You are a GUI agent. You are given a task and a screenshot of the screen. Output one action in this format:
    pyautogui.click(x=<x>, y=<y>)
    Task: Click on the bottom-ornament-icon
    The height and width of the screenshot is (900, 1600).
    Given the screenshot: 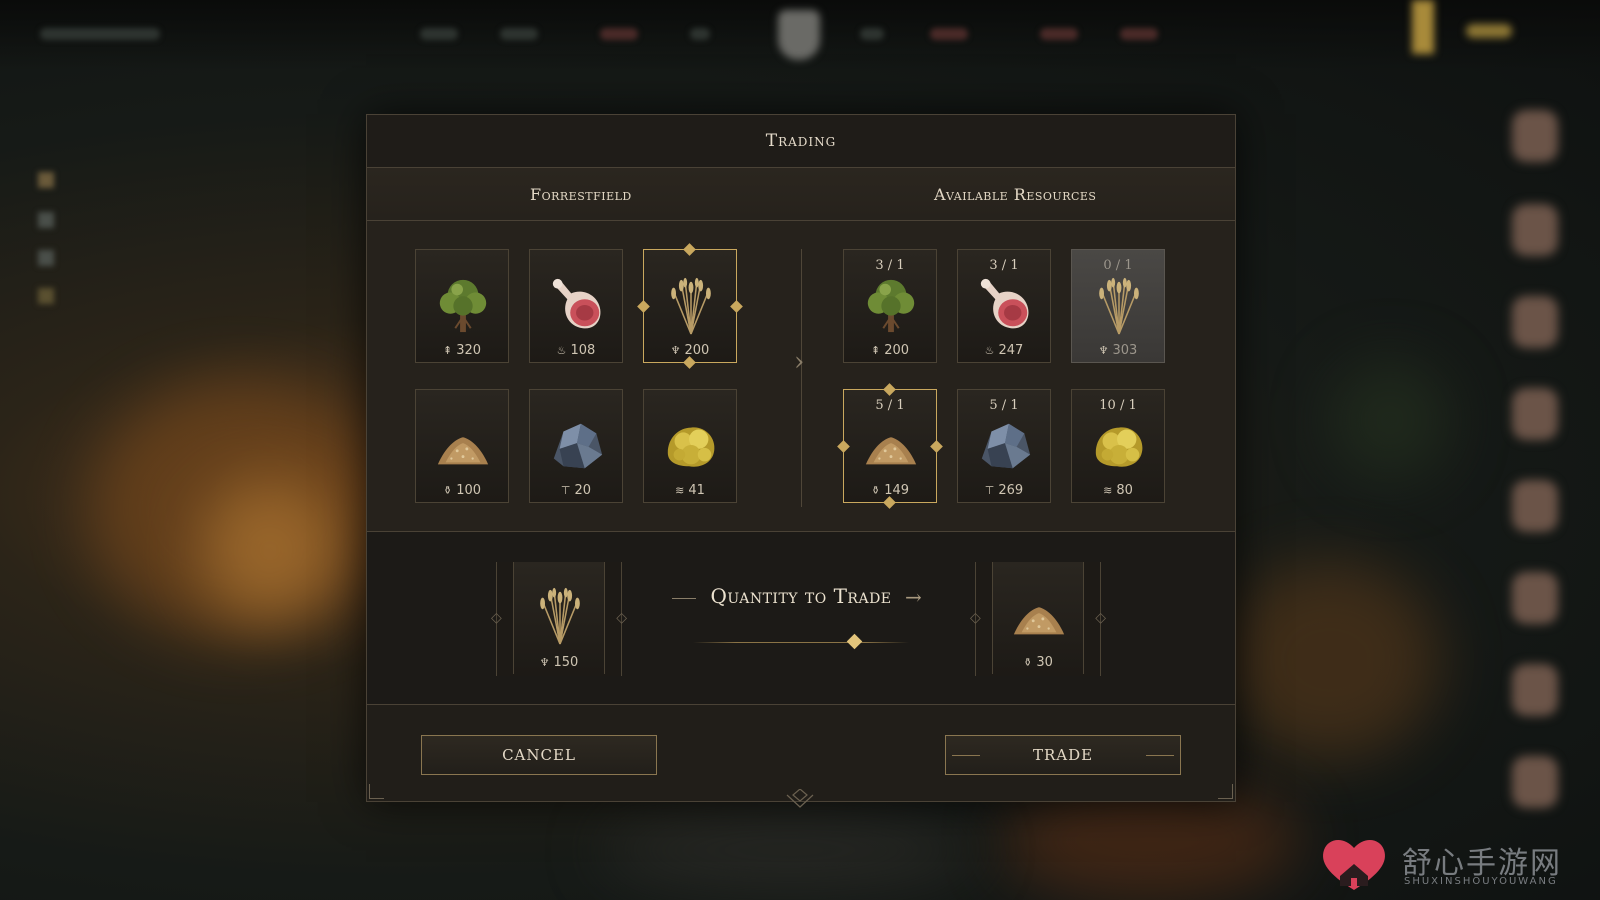 What is the action you would take?
    pyautogui.click(x=800, y=798)
    